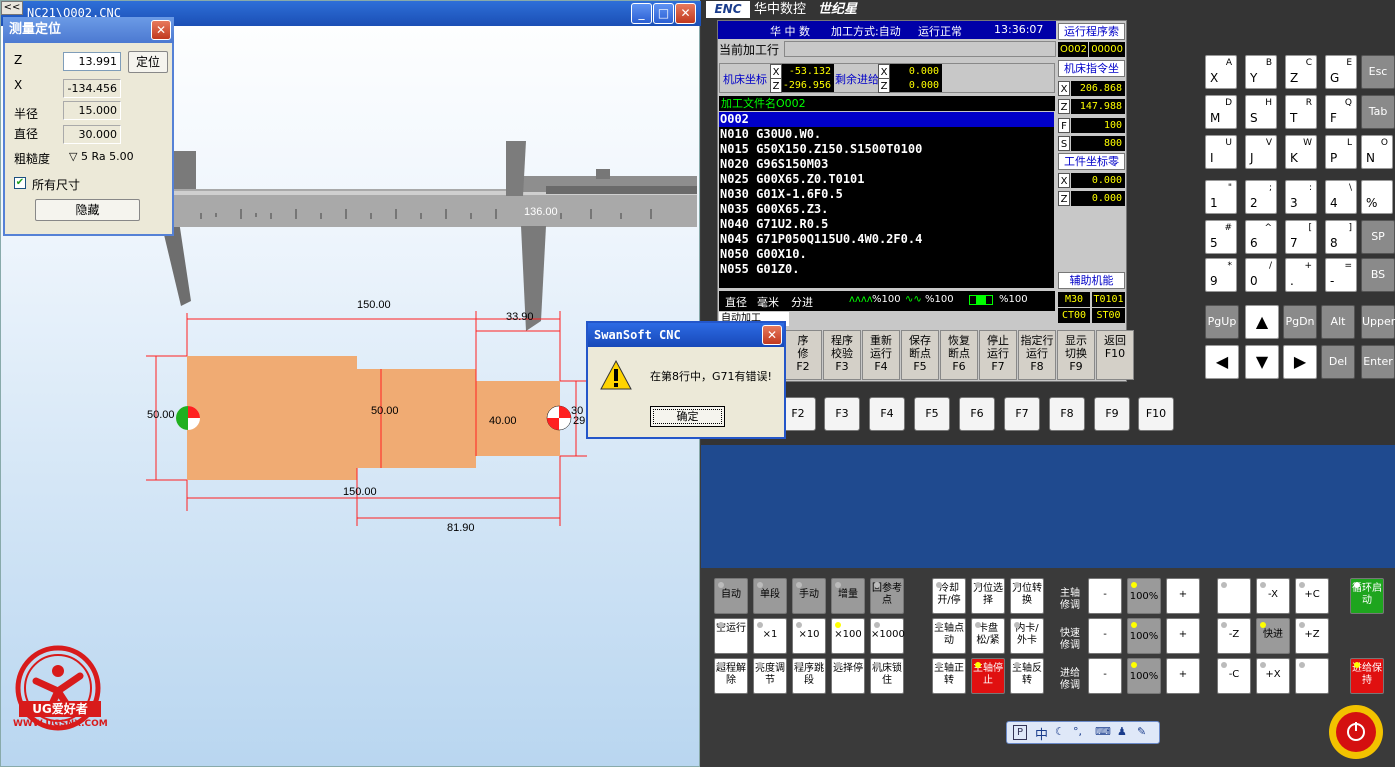  Describe the element at coordinates (1377, 152) in the screenshot. I see `key-n: NO` at that location.